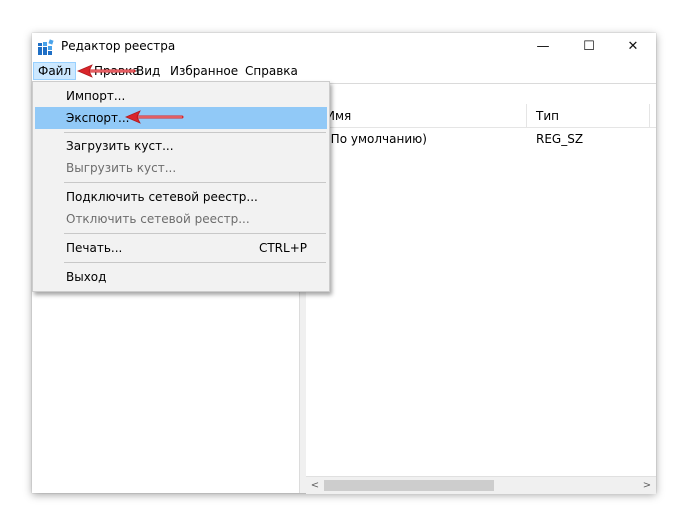 This screenshot has height=526, width=688. What do you see at coordinates (481, 116) in the screenshot?
I see `list-header: Имя Тип` at bounding box center [481, 116].